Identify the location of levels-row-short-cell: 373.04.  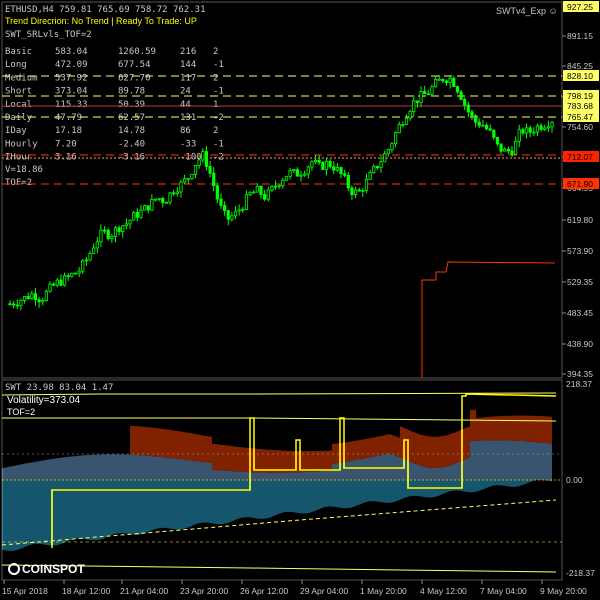
(71, 92).